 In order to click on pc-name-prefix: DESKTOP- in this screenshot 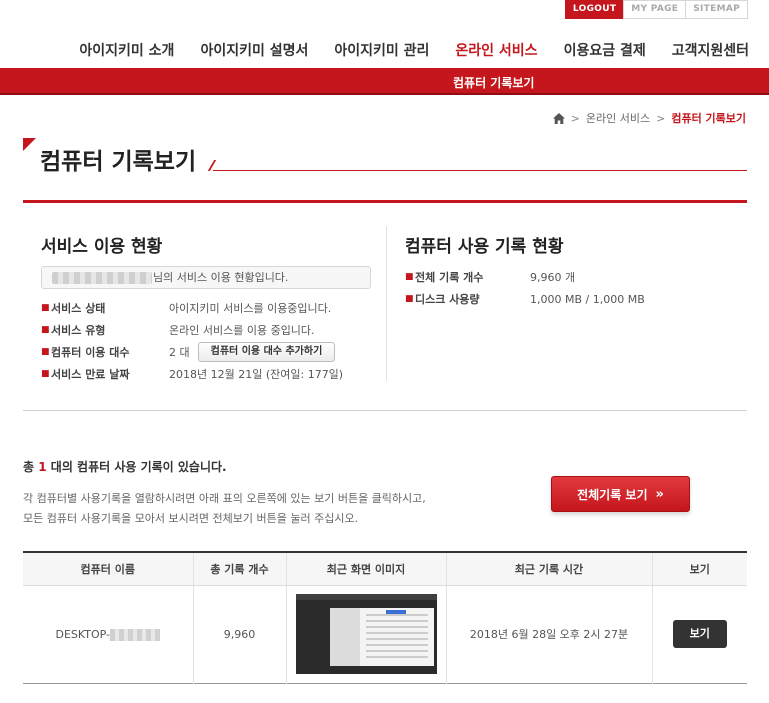, I will do `click(82, 634)`.